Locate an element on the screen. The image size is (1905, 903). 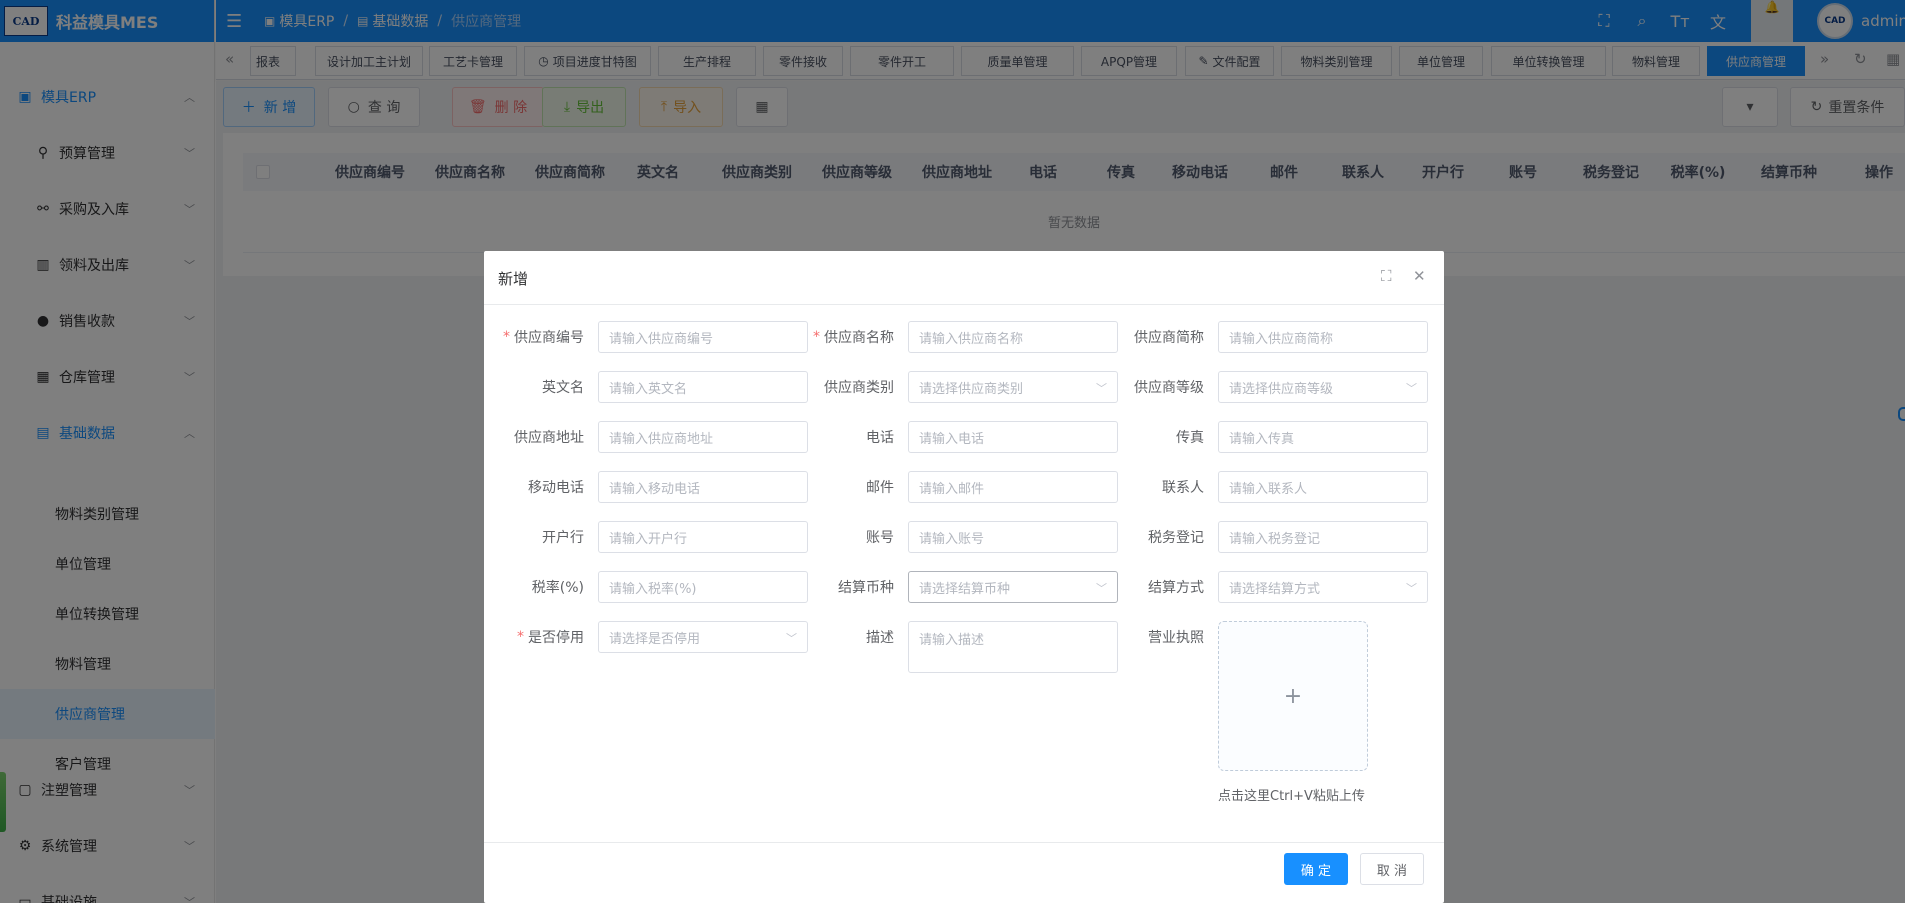
form-label: 电话 is located at coordinates (880, 438).